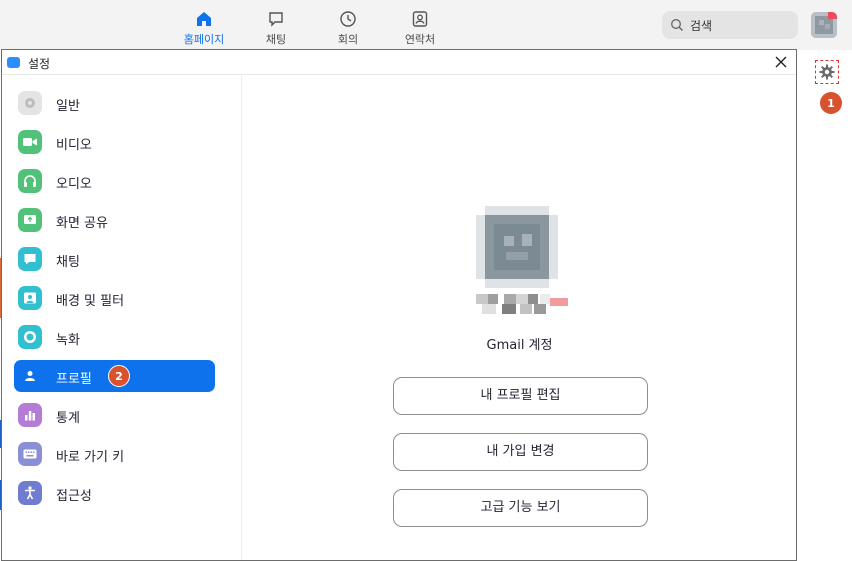 This screenshot has height=561, width=852. What do you see at coordinates (30, 142) in the screenshot?
I see `video-icon` at bounding box center [30, 142].